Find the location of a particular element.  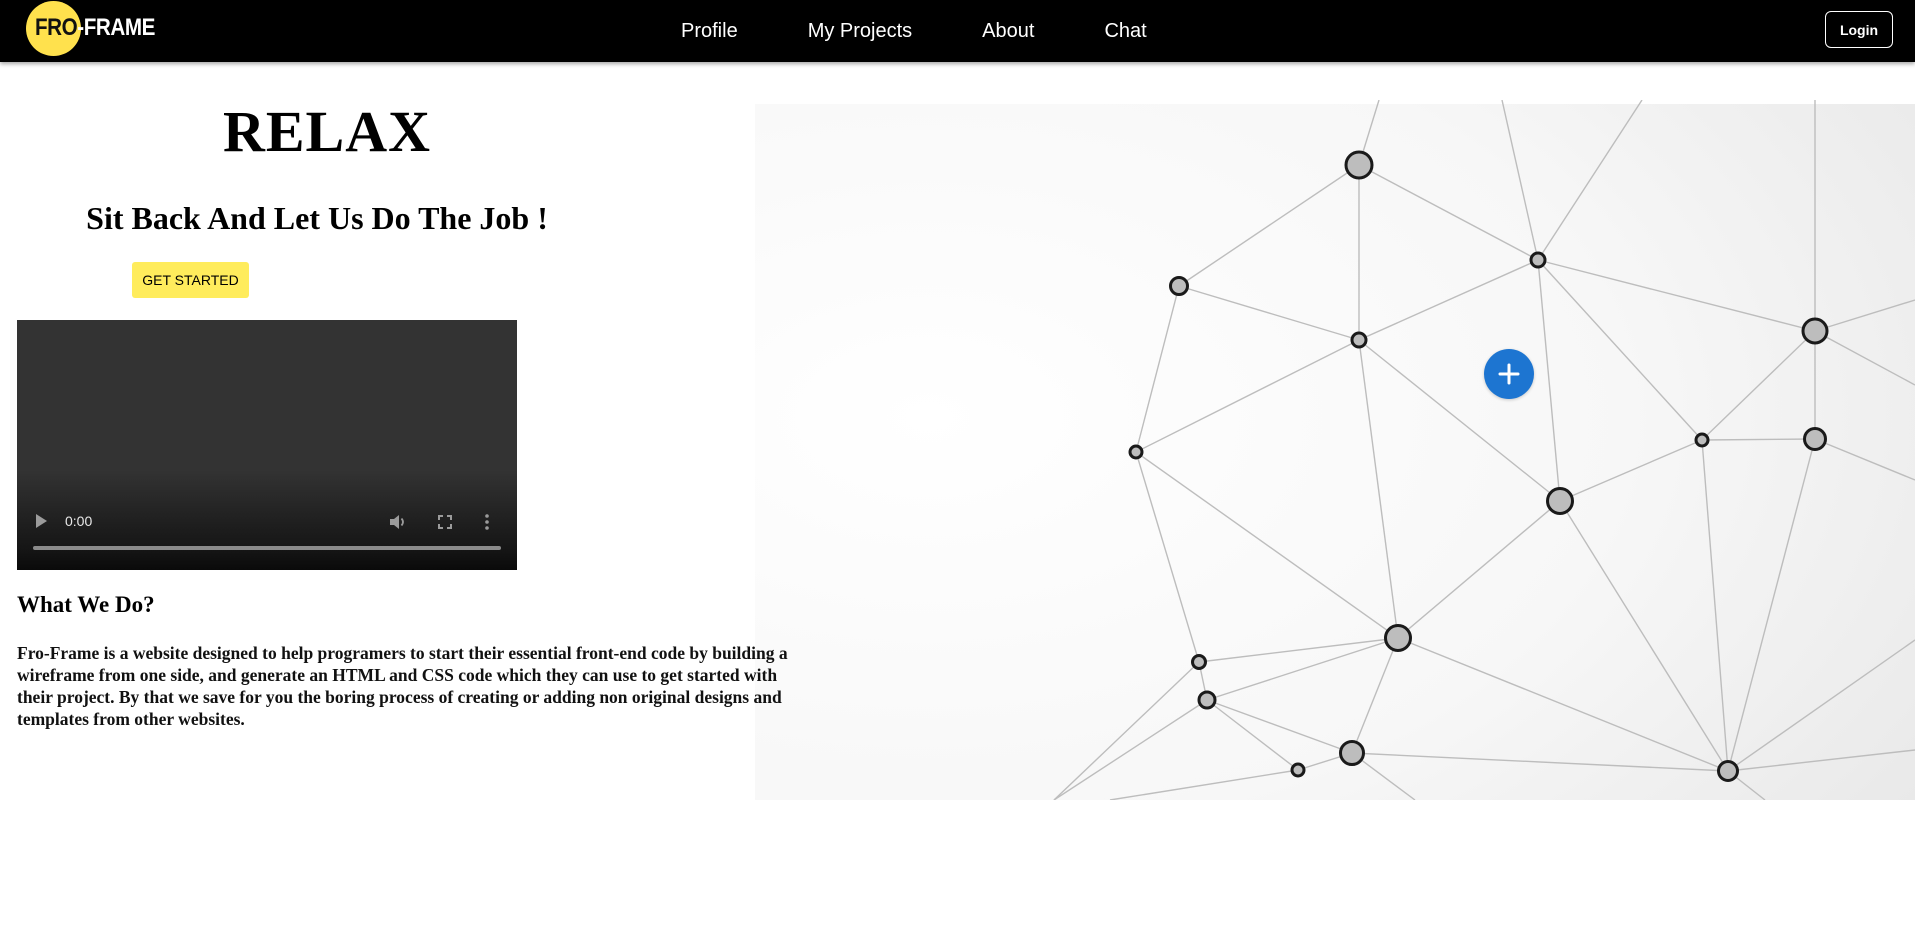

section-heading: What We Do? is located at coordinates (86, 604).